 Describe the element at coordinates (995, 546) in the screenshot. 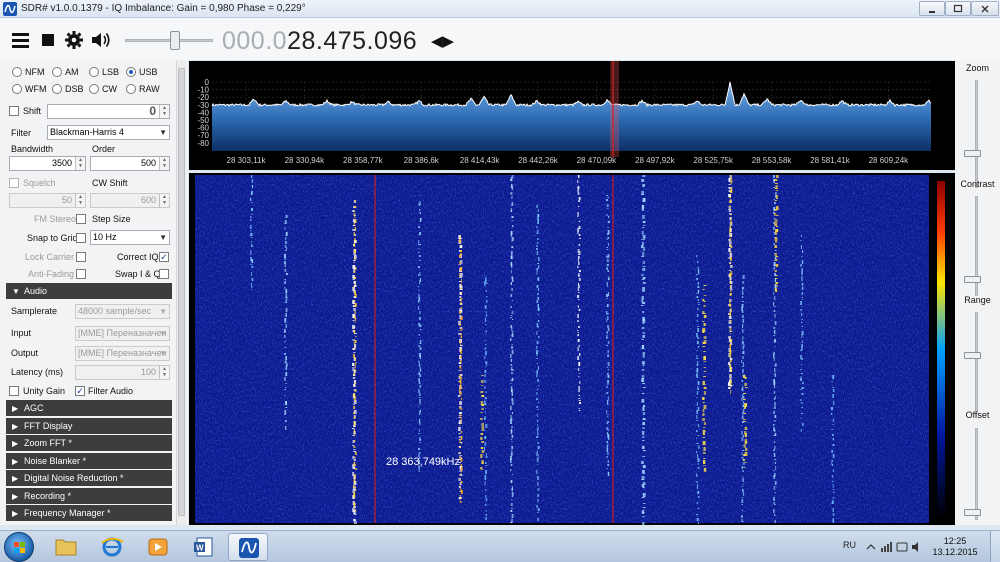

I see `show-desktop-button` at that location.